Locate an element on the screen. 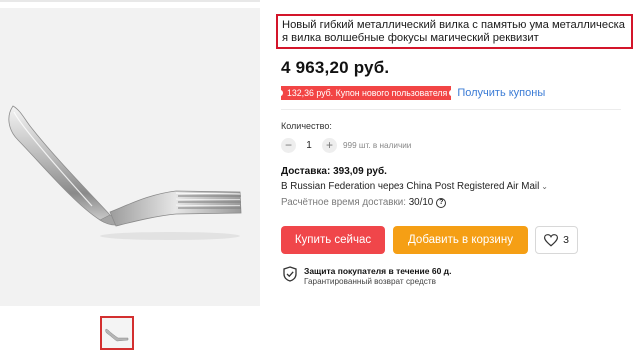 This screenshot has height=354, width=640. heart-icon is located at coordinates (551, 240).